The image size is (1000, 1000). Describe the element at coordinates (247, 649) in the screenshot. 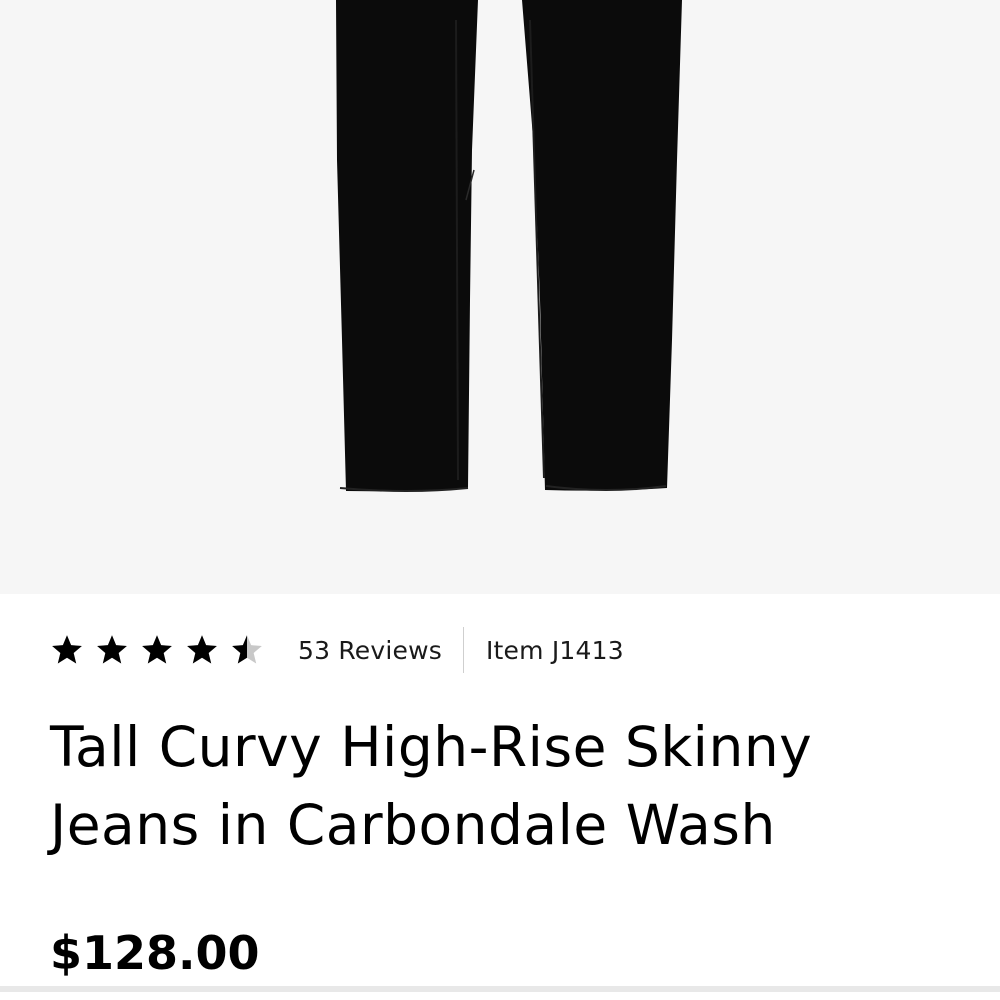

I see `star-half-icon` at that location.